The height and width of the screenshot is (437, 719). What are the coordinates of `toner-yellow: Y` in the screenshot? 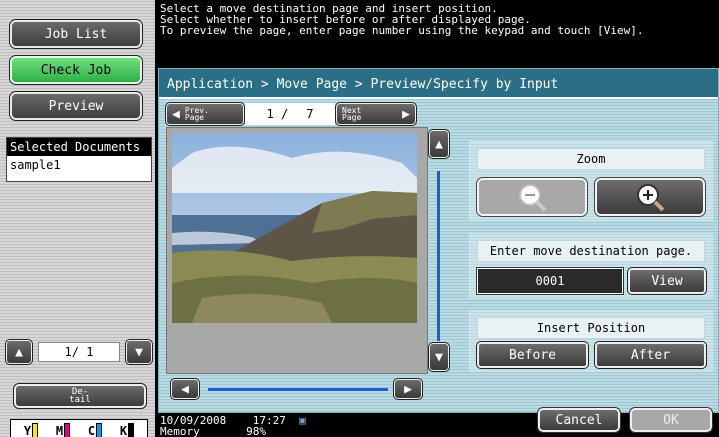 It's located at (31, 430).